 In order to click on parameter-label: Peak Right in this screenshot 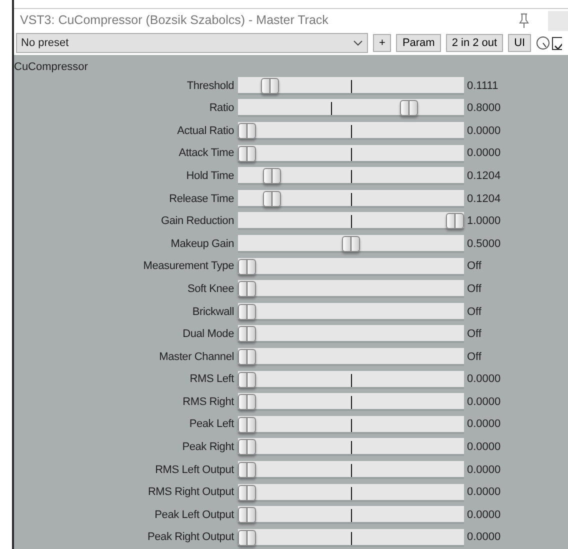, I will do `click(208, 448)`.